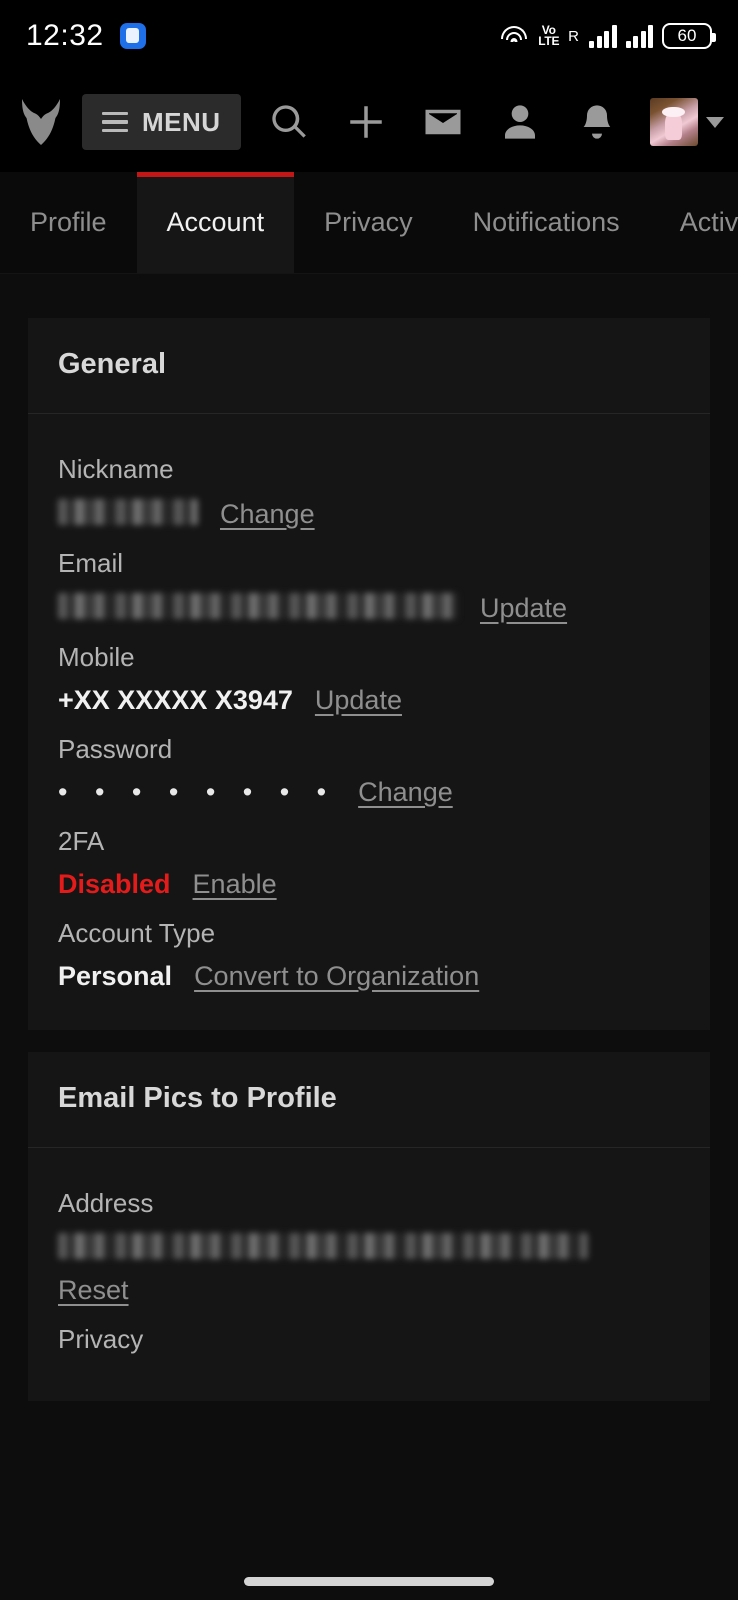 Image resolution: width=738 pixels, height=1600 pixels. I want to click on volte-indicator: Vo LTE, so click(549, 36).